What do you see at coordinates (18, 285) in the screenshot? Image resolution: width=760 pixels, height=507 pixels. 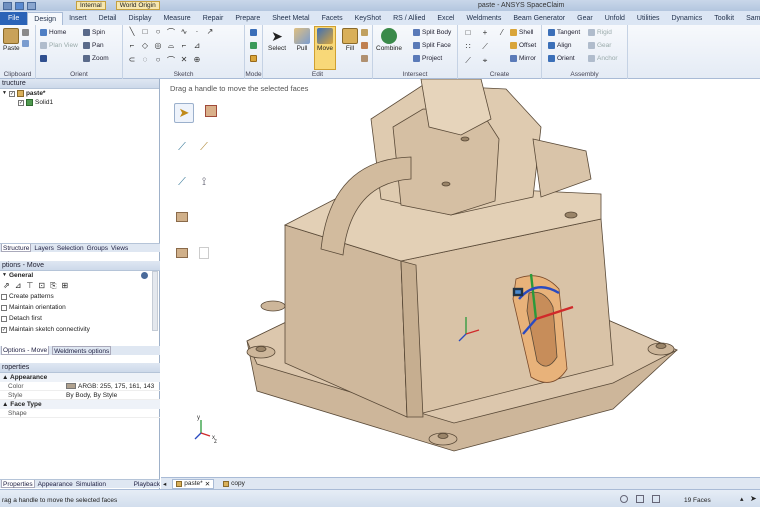 I see `ruler-icon: ⊿` at bounding box center [18, 285].